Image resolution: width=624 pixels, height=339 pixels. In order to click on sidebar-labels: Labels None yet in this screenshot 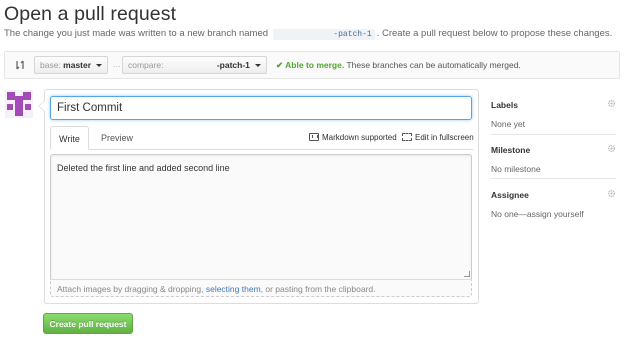, I will do `click(553, 114)`.